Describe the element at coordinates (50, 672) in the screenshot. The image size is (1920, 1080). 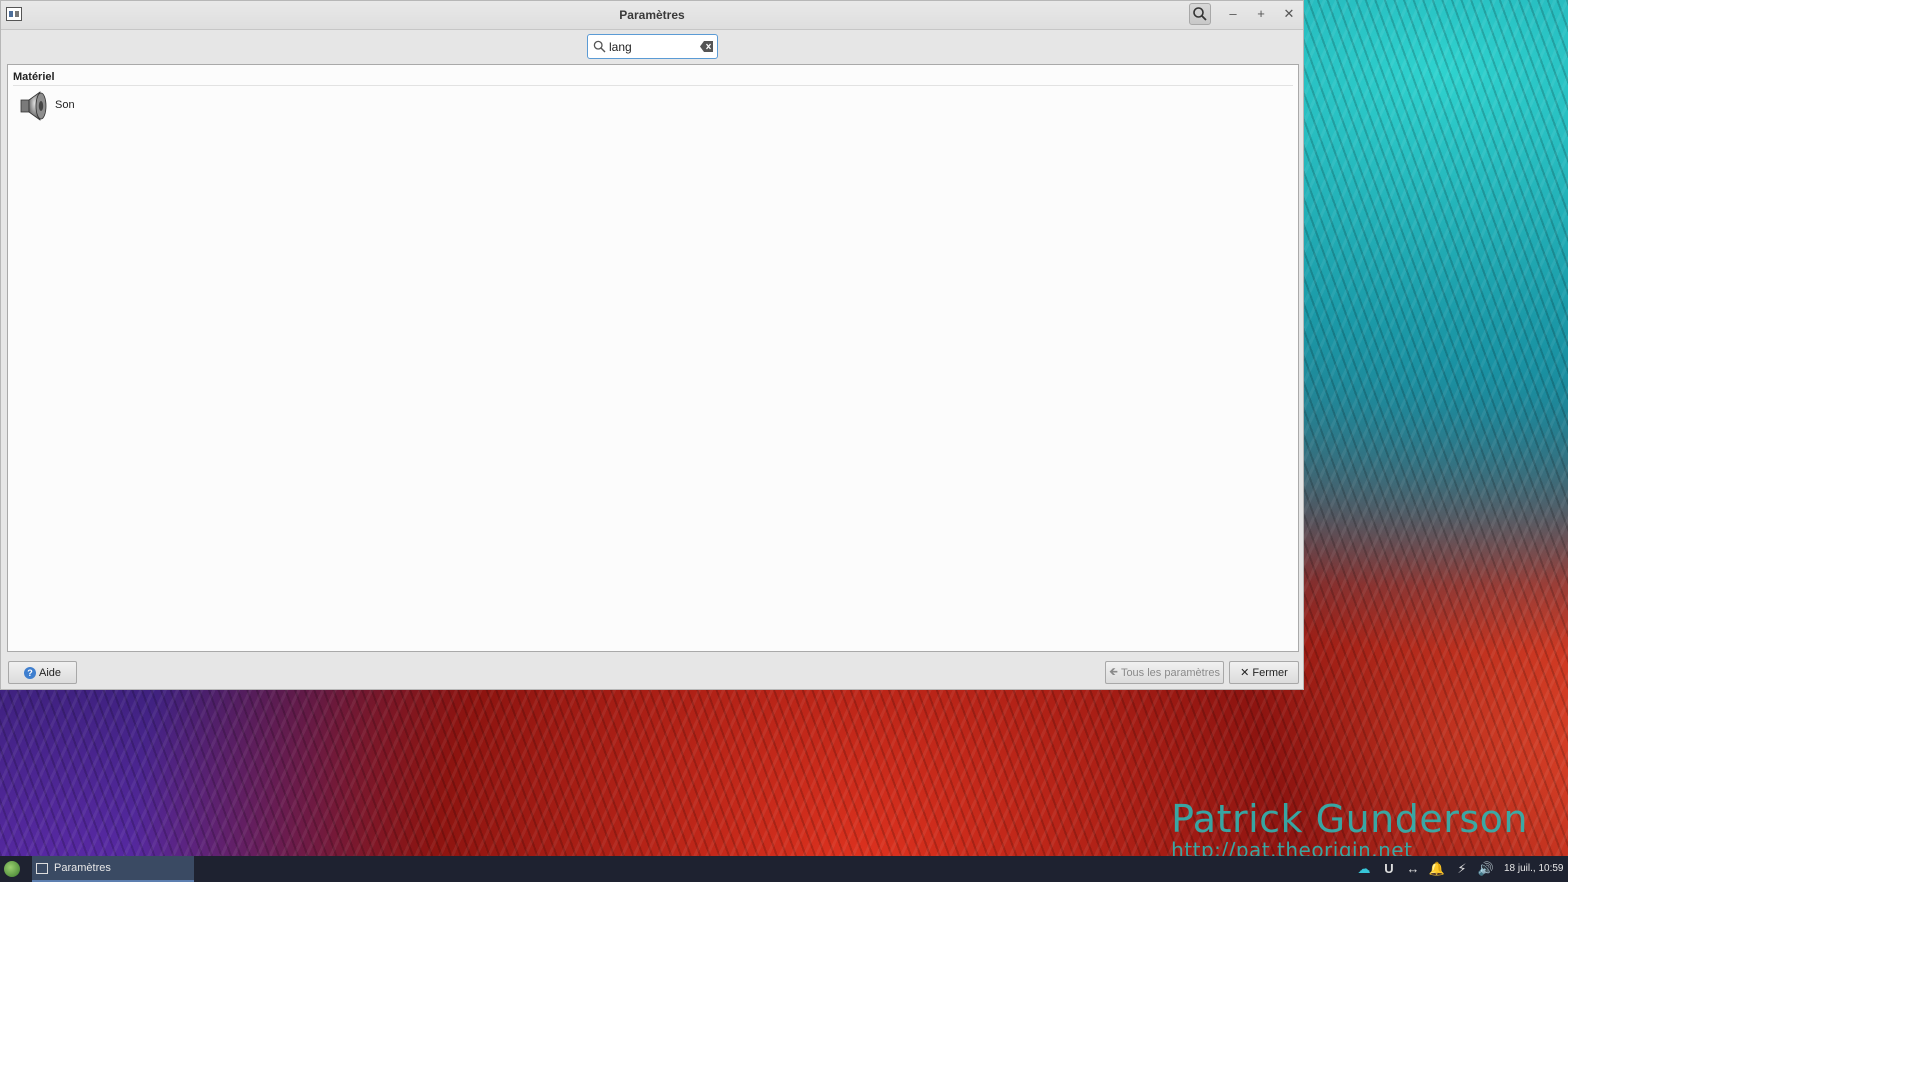
I see `help-label: Aide` at that location.